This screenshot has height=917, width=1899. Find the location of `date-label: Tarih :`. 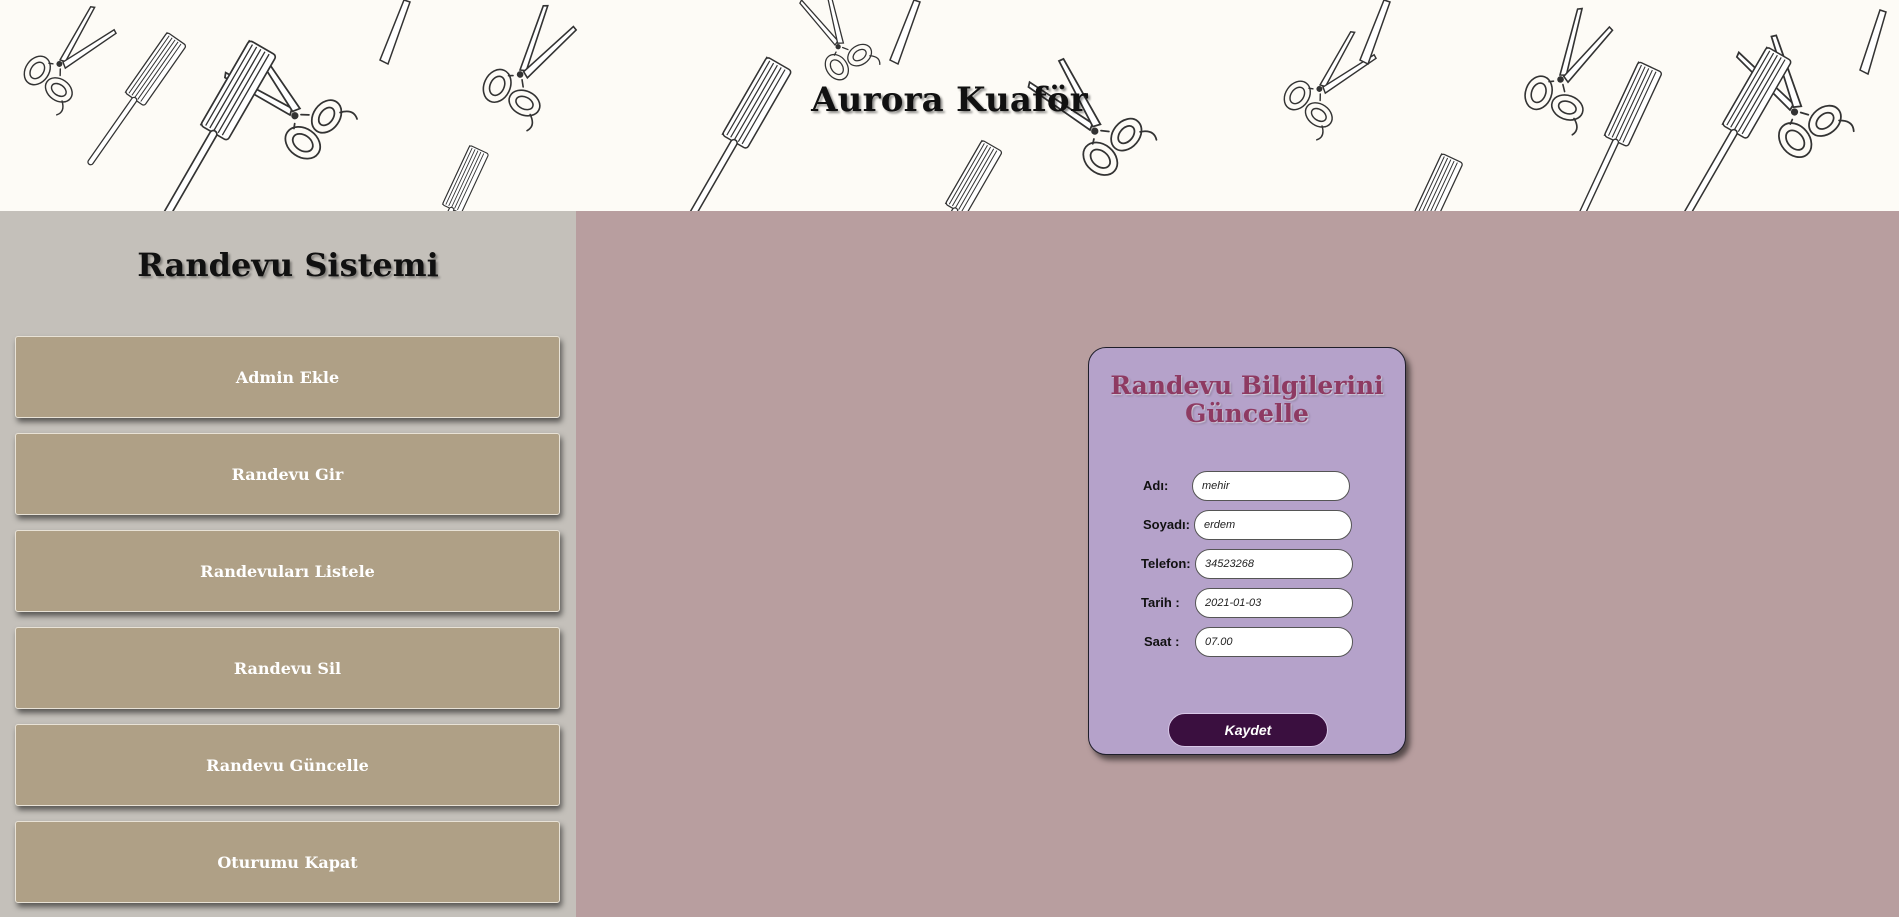

date-label: Tarih : is located at coordinates (1160, 602).